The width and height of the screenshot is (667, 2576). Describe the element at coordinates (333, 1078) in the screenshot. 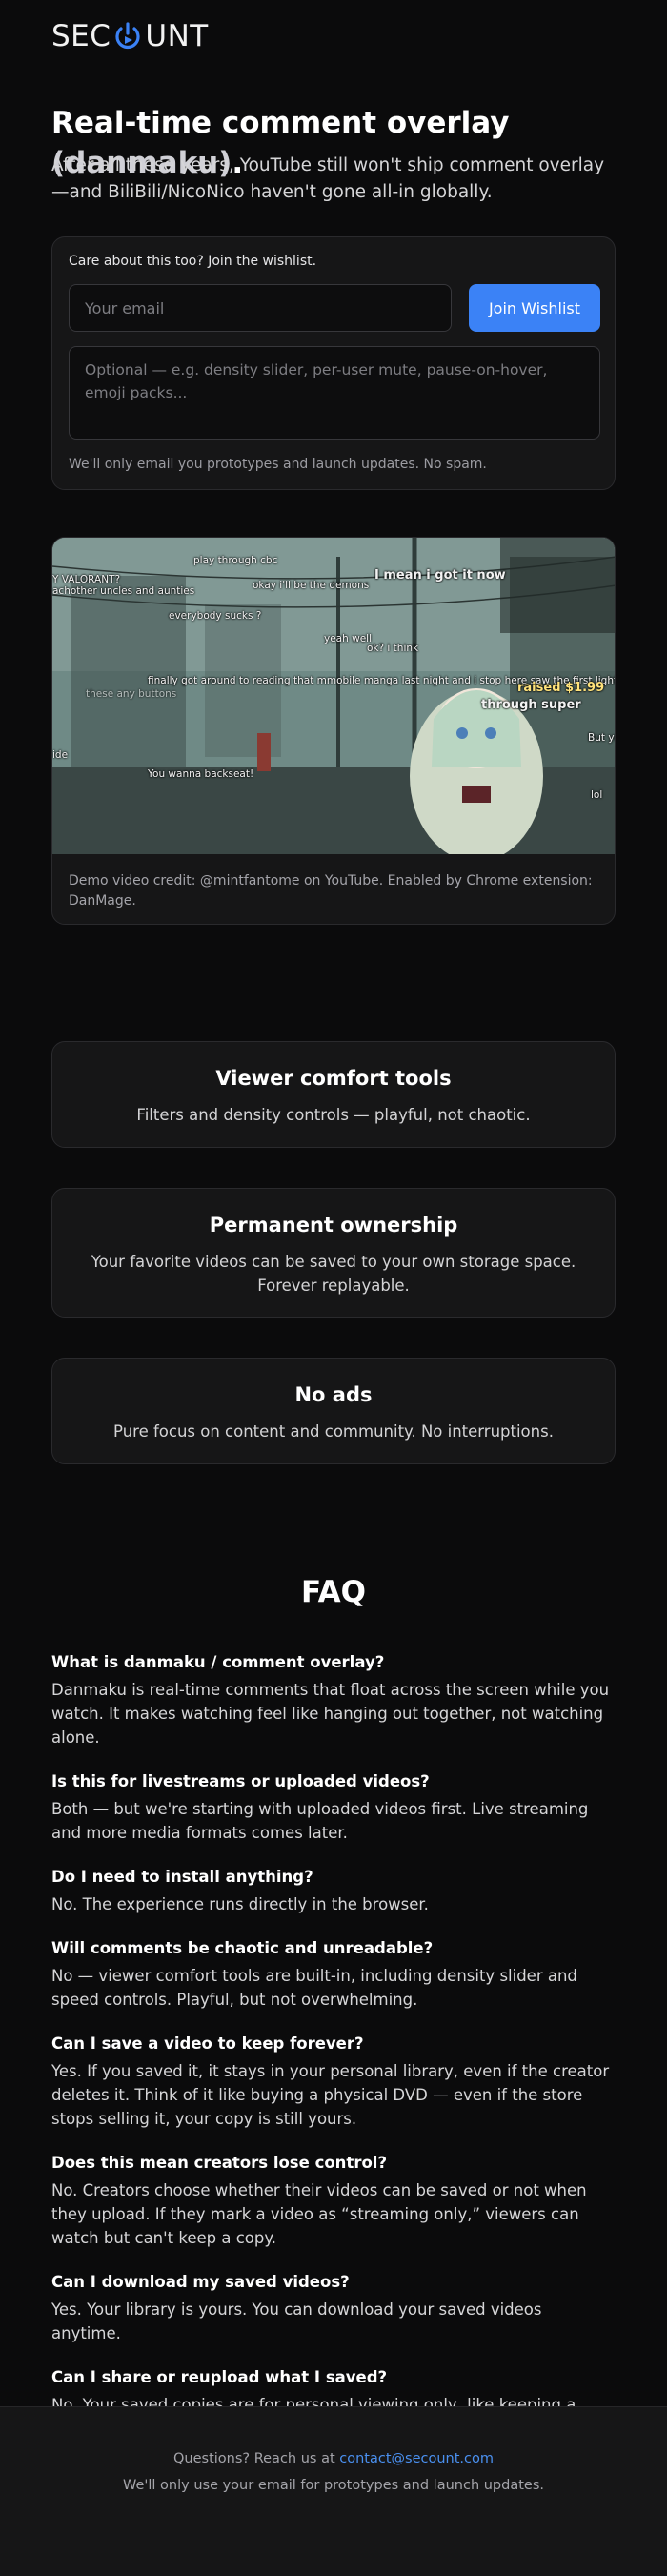

I see `feature-title: Viewer comfort tools` at that location.